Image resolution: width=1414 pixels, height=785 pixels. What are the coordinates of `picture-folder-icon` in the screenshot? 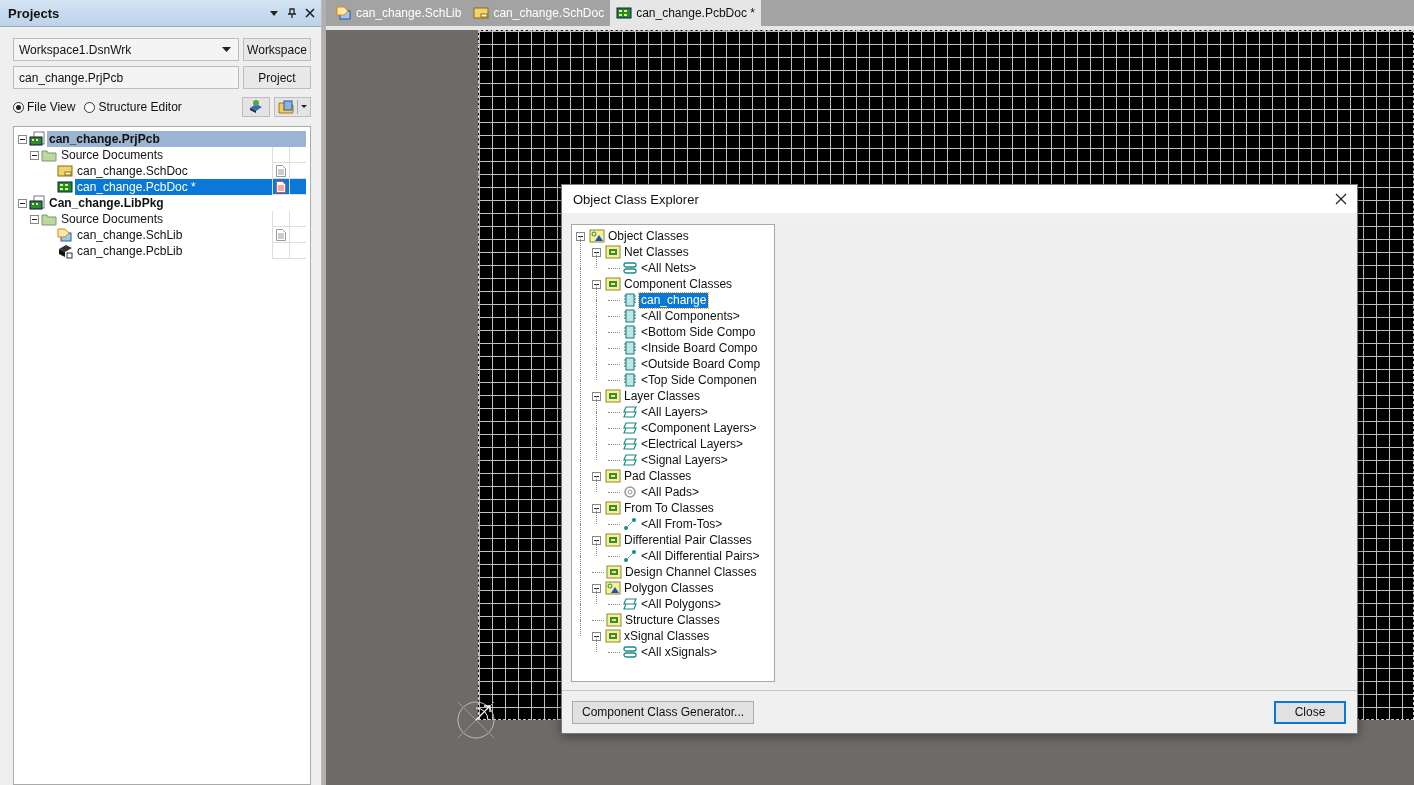 It's located at (597, 236).